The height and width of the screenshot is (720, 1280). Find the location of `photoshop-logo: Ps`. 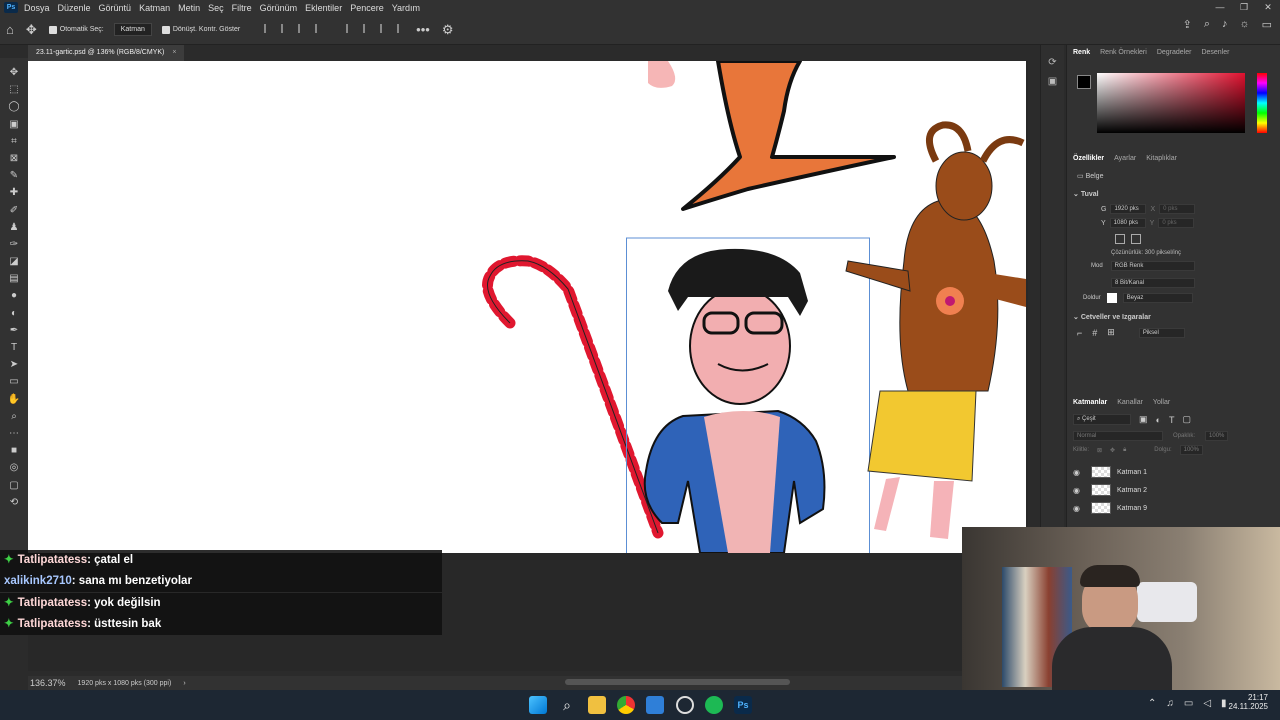

photoshop-logo: Ps is located at coordinates (11, 7).